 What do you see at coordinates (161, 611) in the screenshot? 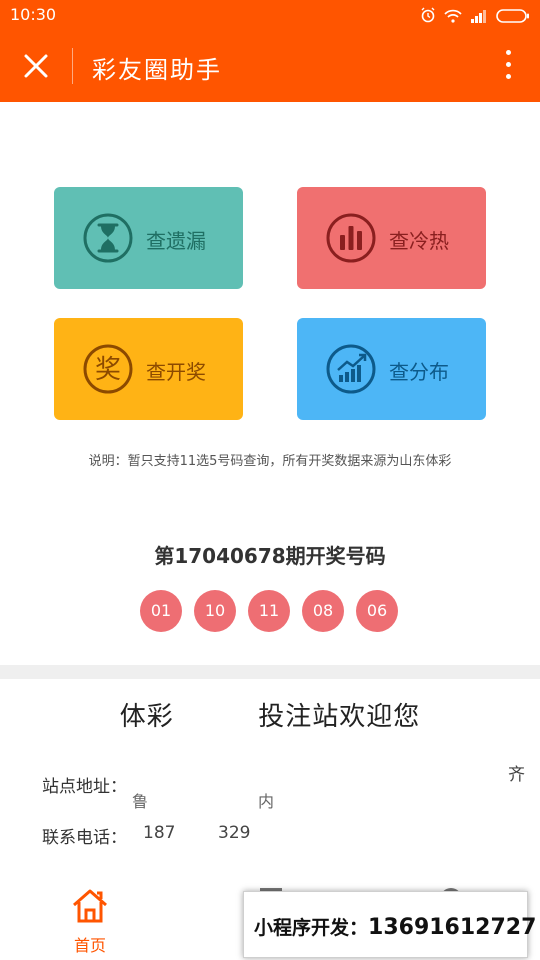
I see `number-ball: 01` at bounding box center [161, 611].